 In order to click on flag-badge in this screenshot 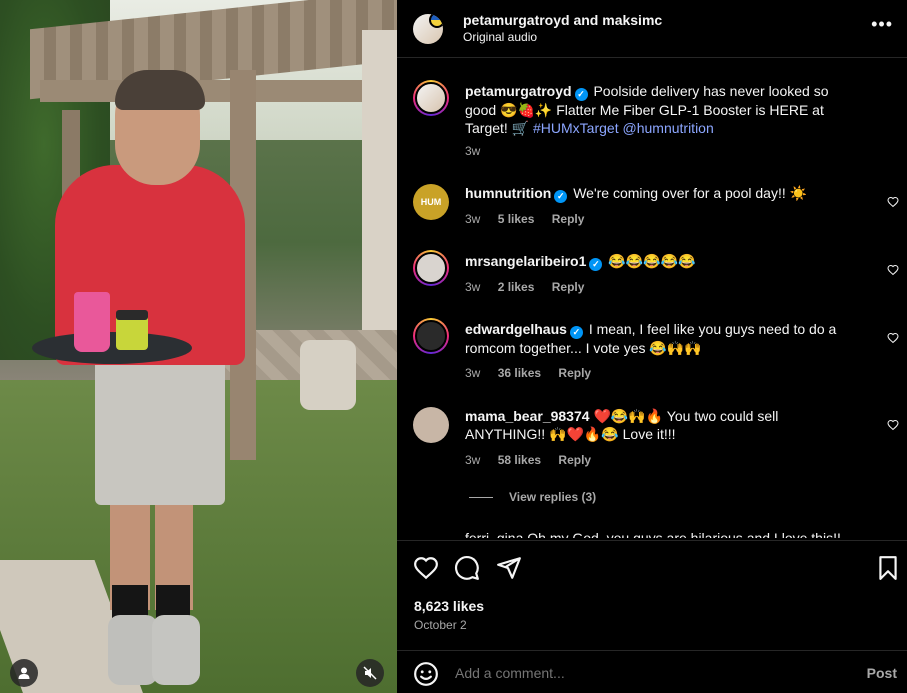, I will do `click(436, 21)`.